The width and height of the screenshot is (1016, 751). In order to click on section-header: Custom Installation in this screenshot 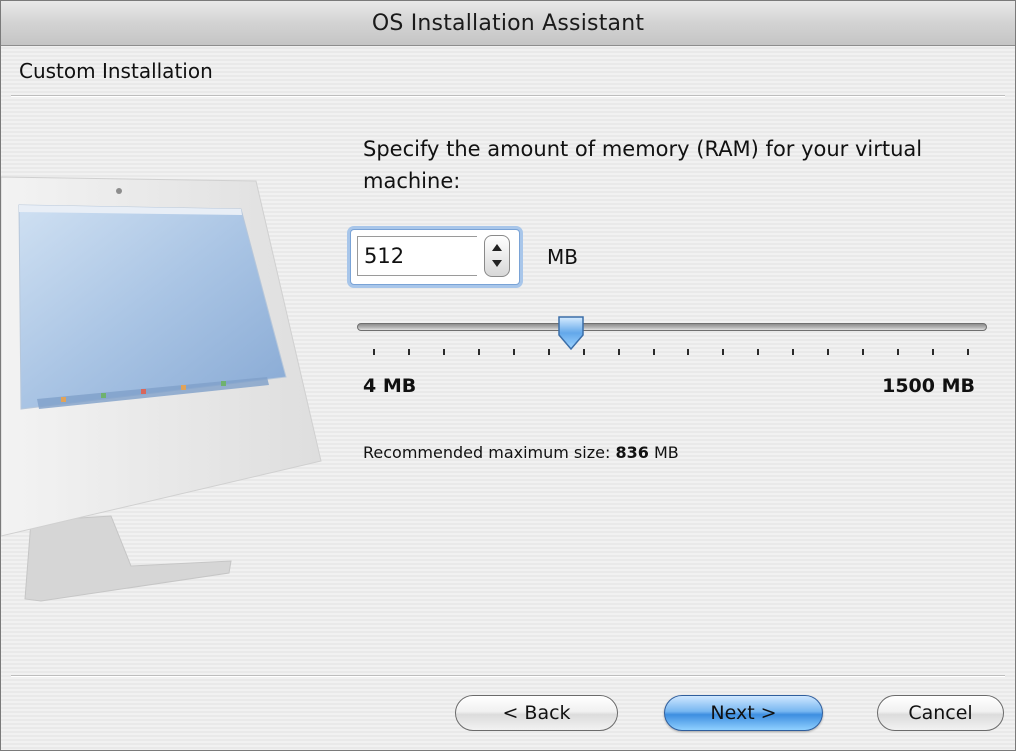, I will do `click(116, 71)`.